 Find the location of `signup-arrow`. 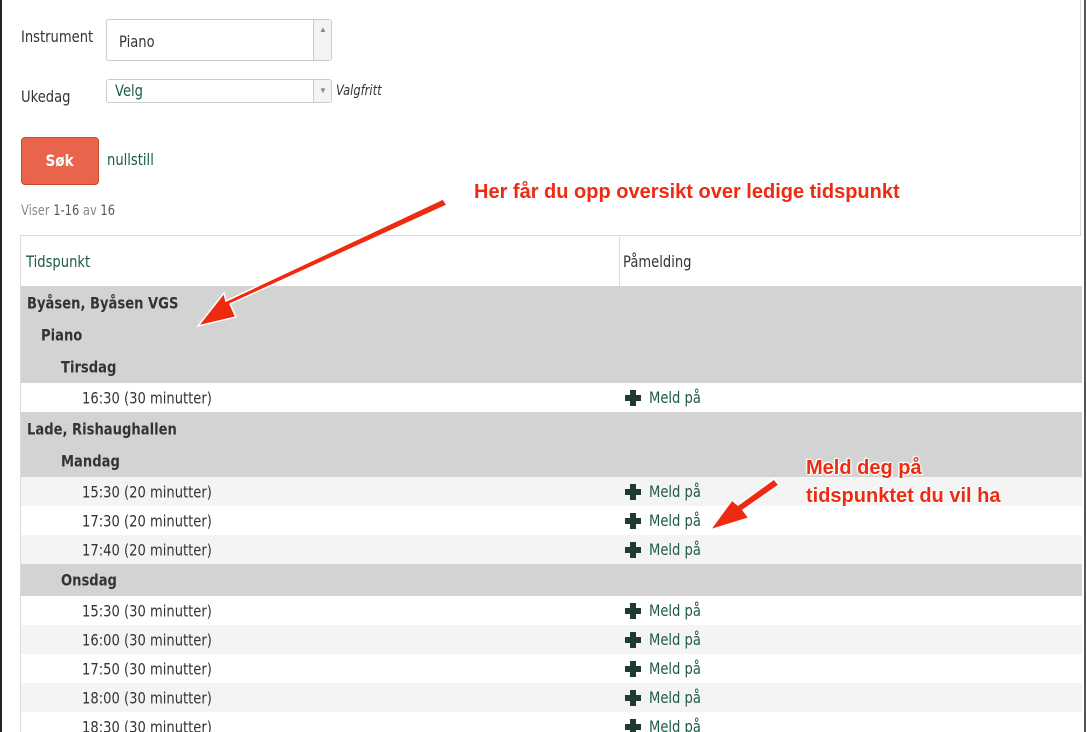

signup-arrow is located at coordinates (744, 504).